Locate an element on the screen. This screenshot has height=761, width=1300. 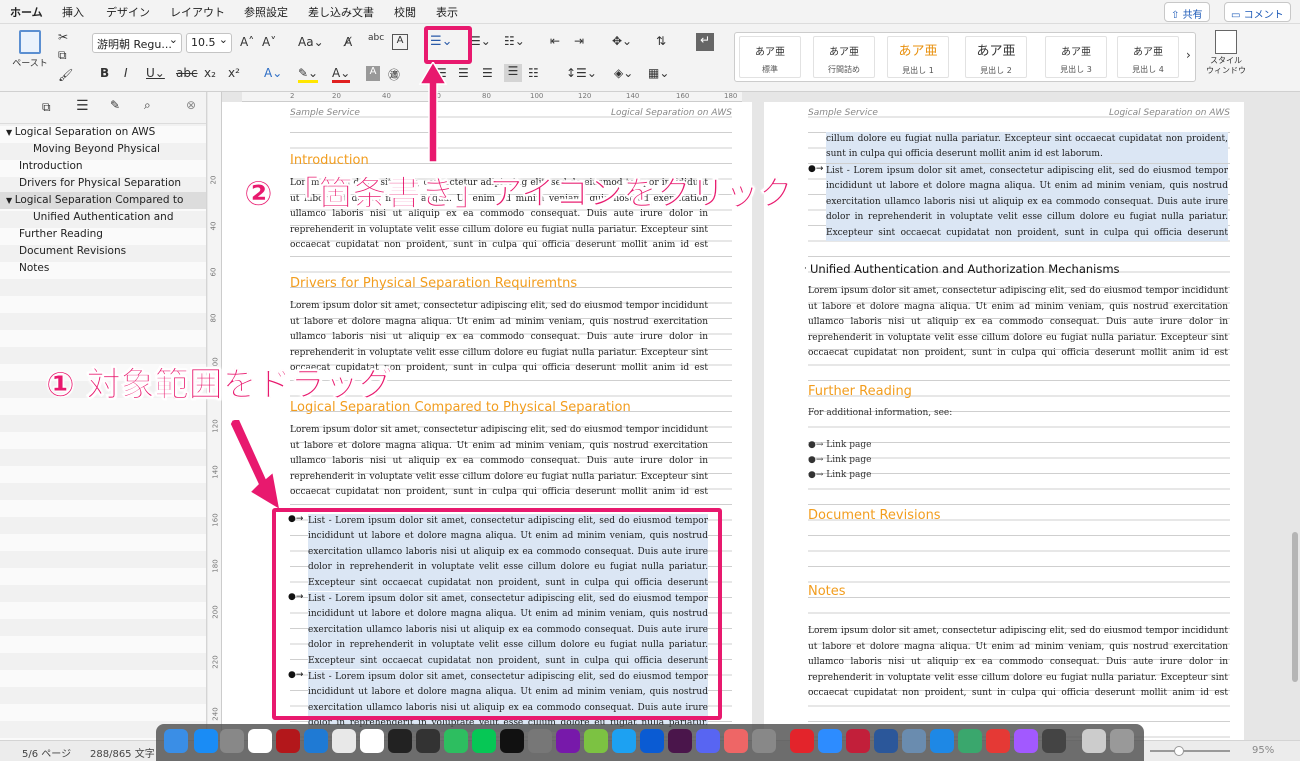
increase-indent-icon: ⇥ is located at coordinates (579, 41).